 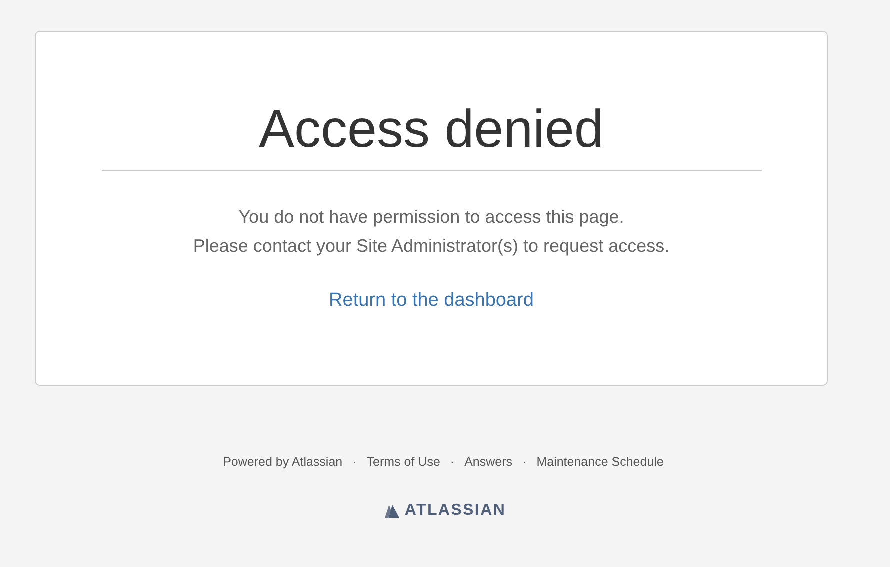 What do you see at coordinates (431, 301) in the screenshot?
I see `dashboard-link: Return to the dashboard` at bounding box center [431, 301].